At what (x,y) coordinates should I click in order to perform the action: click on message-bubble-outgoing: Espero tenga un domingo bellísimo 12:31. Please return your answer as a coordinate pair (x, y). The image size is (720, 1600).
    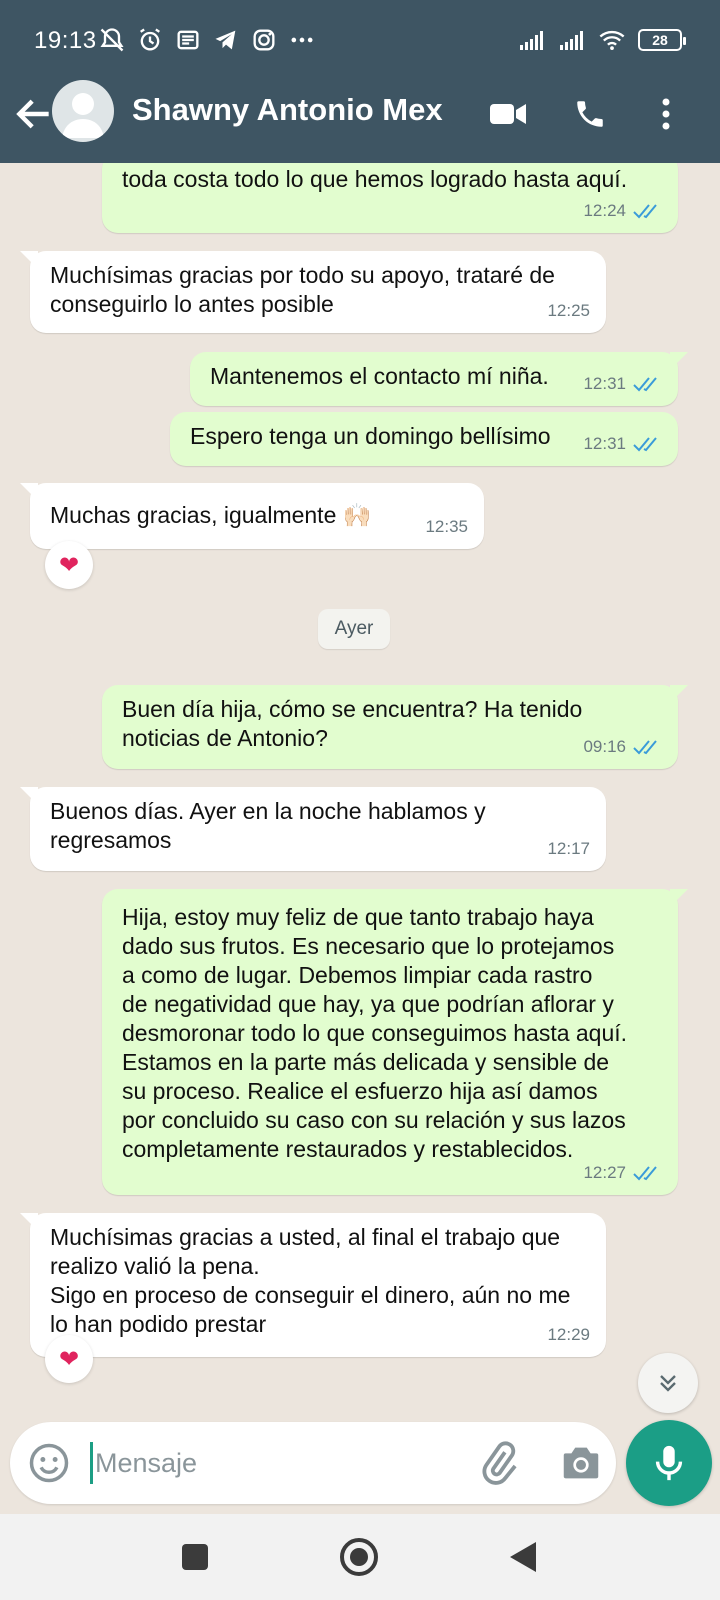
    Looking at the image, I should click on (424, 439).